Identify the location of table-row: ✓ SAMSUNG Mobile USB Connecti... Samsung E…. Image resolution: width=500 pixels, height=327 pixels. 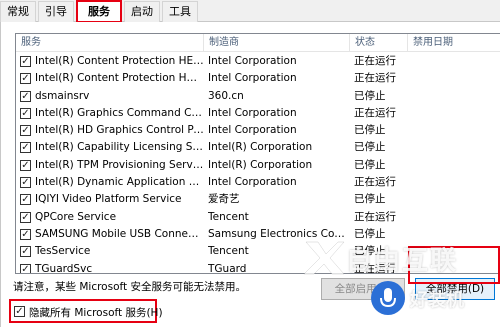
(258, 234).